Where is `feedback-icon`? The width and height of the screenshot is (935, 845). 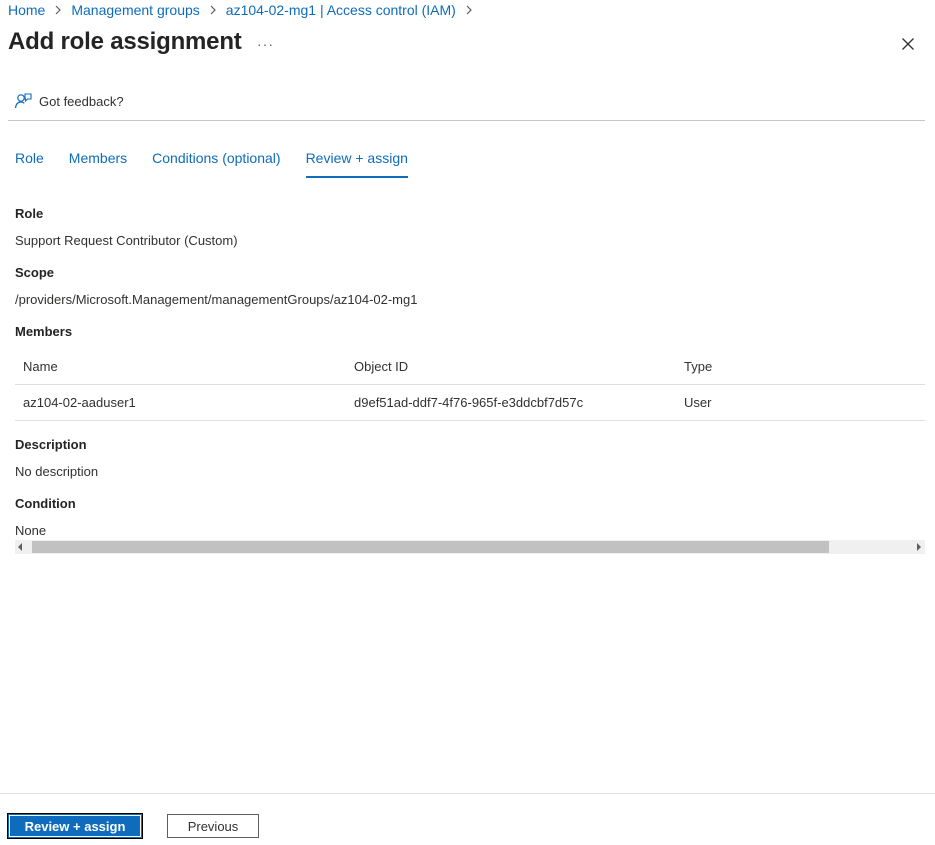
feedback-icon is located at coordinates (23, 101).